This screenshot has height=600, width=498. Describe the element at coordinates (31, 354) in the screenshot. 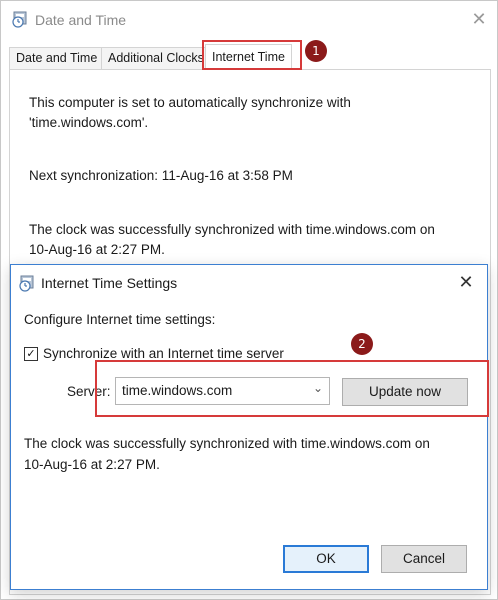

I see `sync-checkbox: ✓` at that location.